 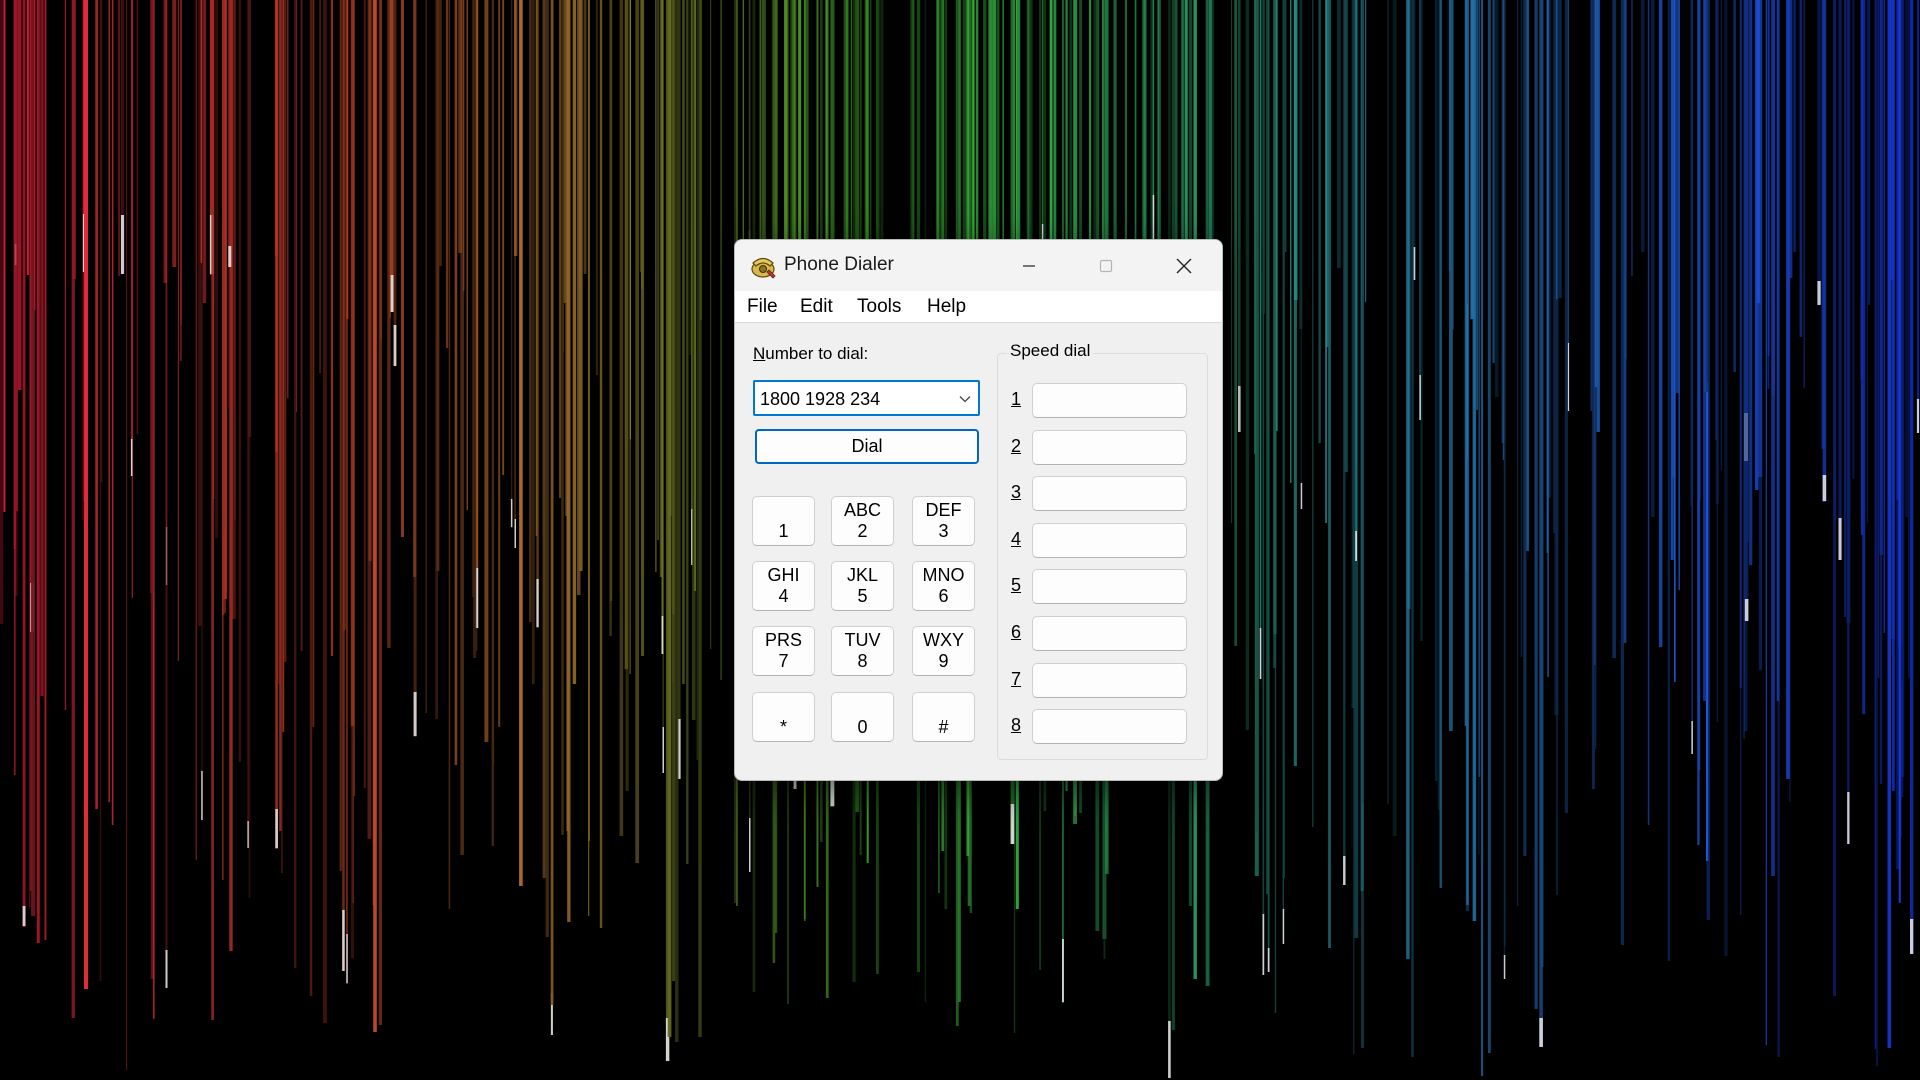 I want to click on keypad-key-1: 1, so click(x=783, y=521).